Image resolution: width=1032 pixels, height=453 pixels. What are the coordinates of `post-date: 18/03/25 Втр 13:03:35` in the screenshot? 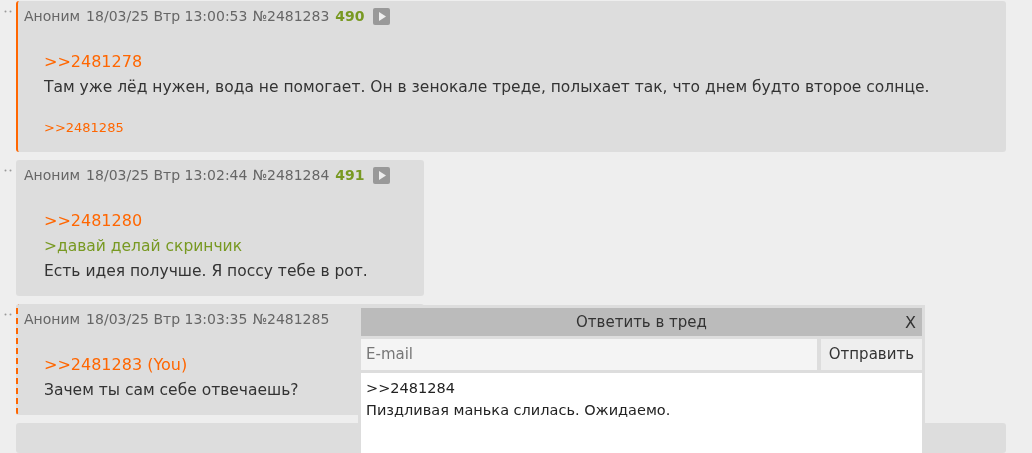 It's located at (167, 319).